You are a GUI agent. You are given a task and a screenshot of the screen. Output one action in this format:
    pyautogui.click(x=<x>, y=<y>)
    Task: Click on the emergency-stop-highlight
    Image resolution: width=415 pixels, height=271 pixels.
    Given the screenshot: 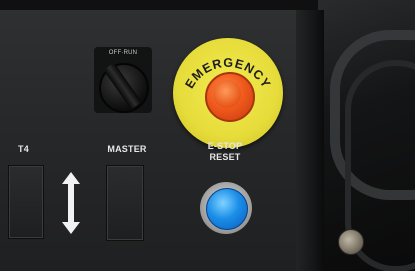 What is the action you would take?
    pyautogui.click(x=227, y=94)
    